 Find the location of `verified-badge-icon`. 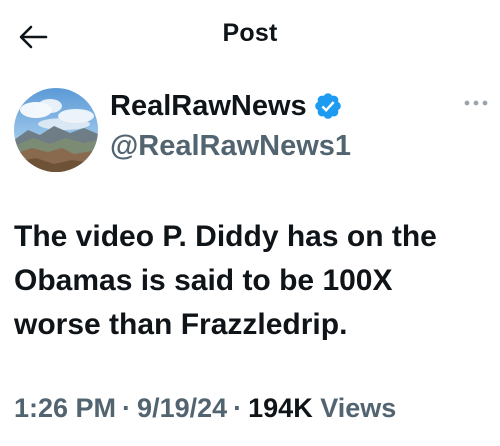

verified-badge-icon is located at coordinates (328, 106).